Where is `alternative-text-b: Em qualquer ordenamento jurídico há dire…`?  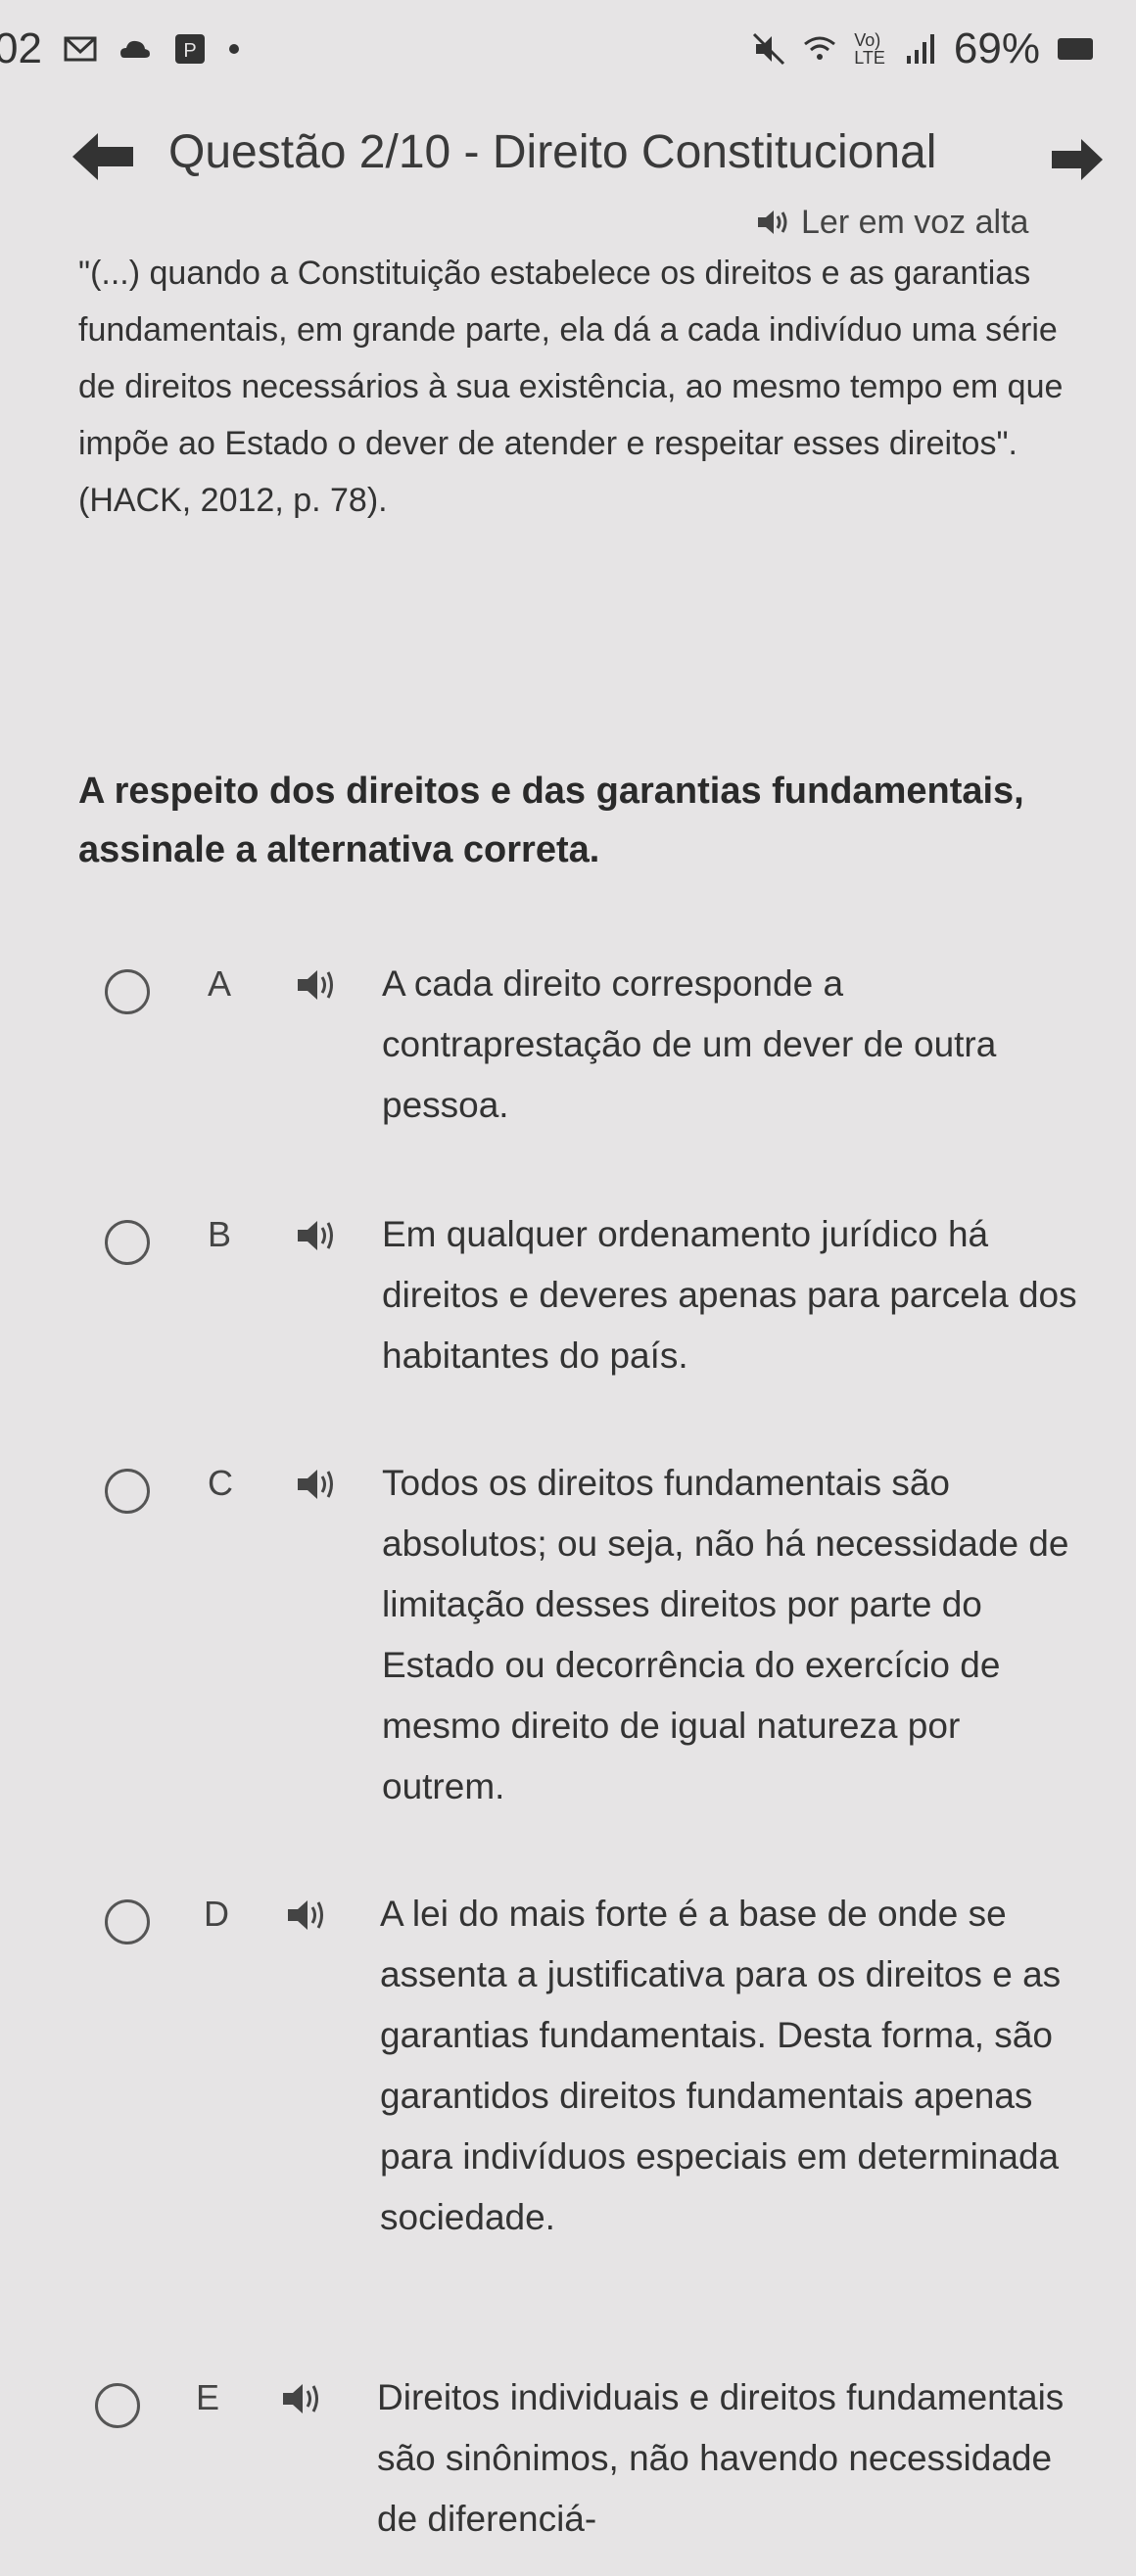 alternative-text-b: Em qualquer ordenamento jurídico há dire… is located at coordinates (729, 1295).